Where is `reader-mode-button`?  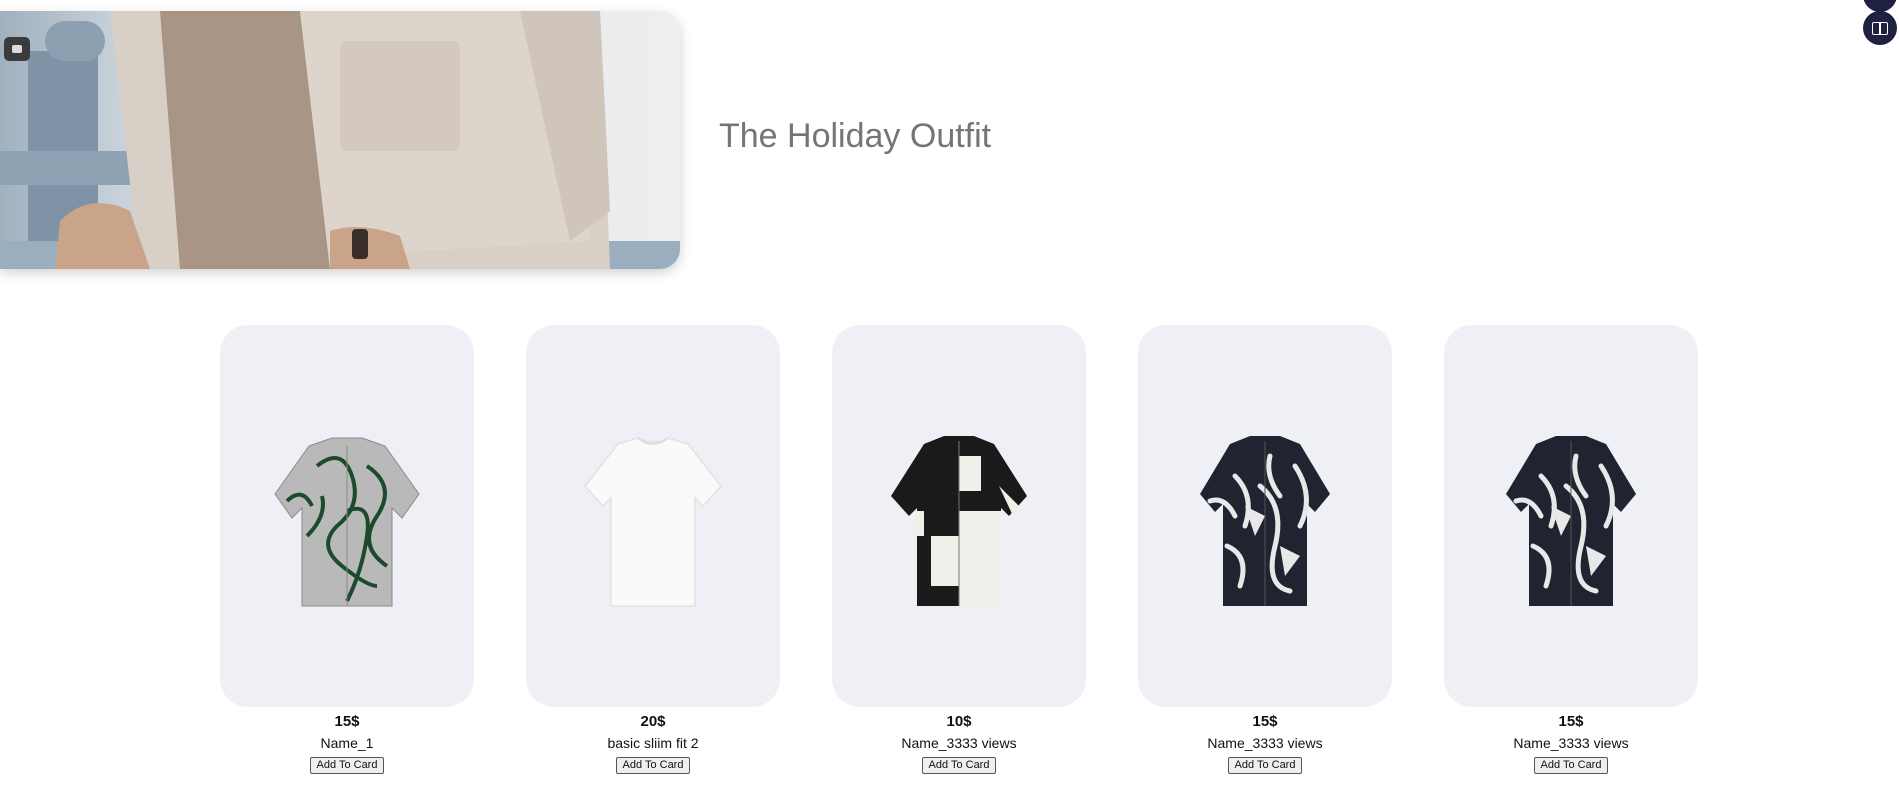 reader-mode-button is located at coordinates (1880, 28).